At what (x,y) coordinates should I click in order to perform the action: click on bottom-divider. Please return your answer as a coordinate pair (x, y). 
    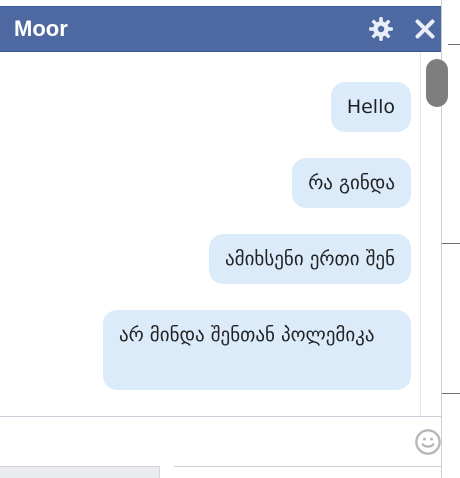
    Looking at the image, I should click on (308, 466).